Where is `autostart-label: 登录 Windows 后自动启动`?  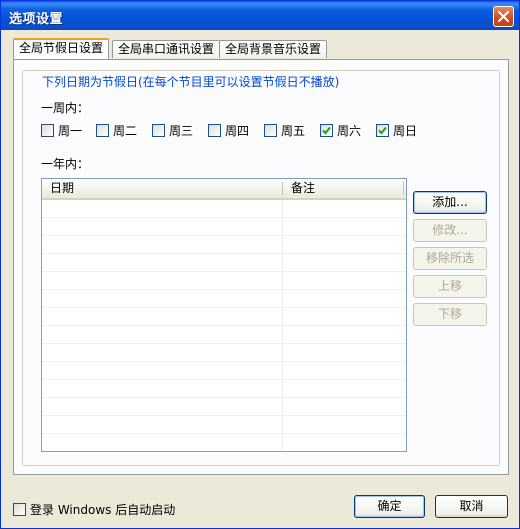
autostart-label: 登录 Windows 后自动启动 is located at coordinates (103, 509).